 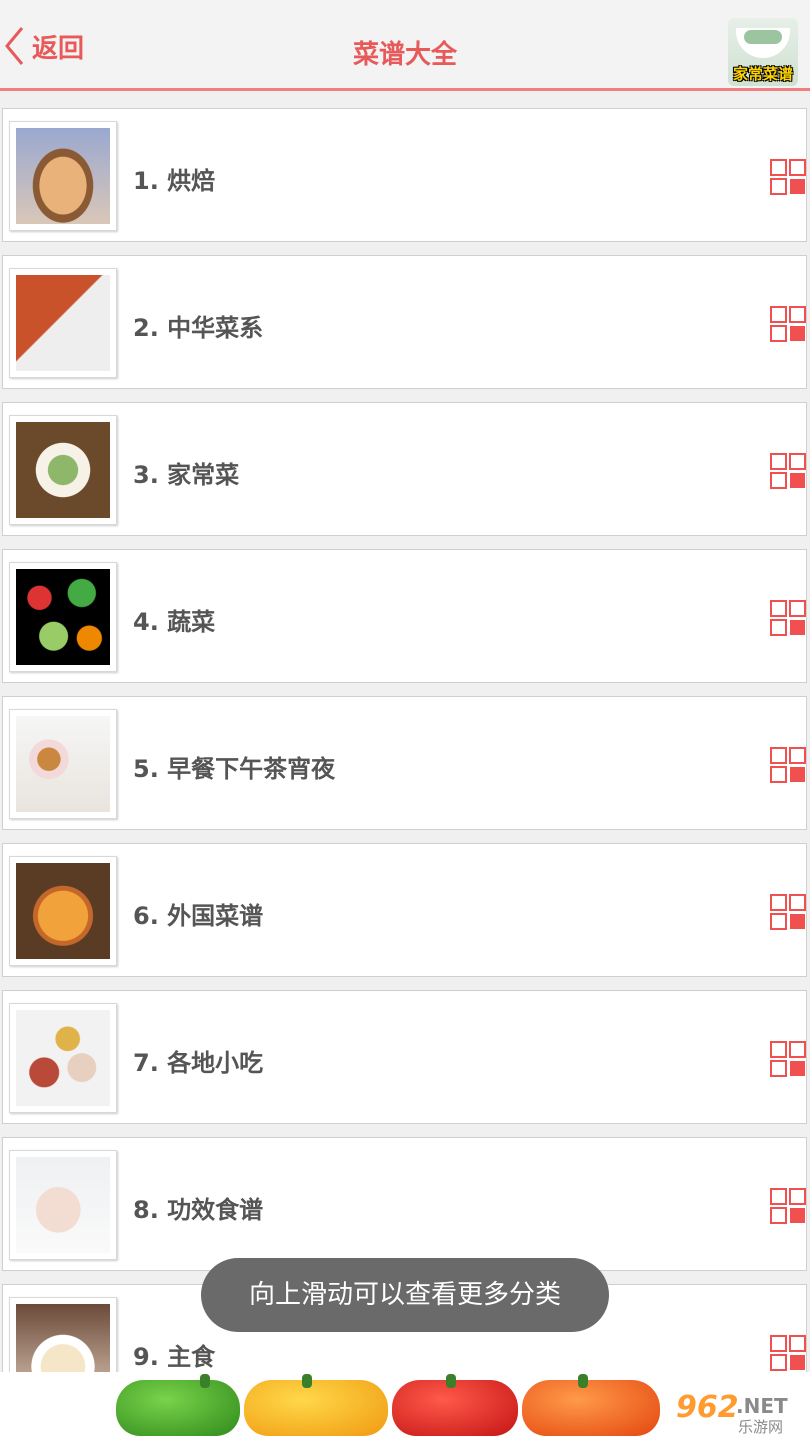 I want to click on snacks-photo, so click(x=63, y=1058).